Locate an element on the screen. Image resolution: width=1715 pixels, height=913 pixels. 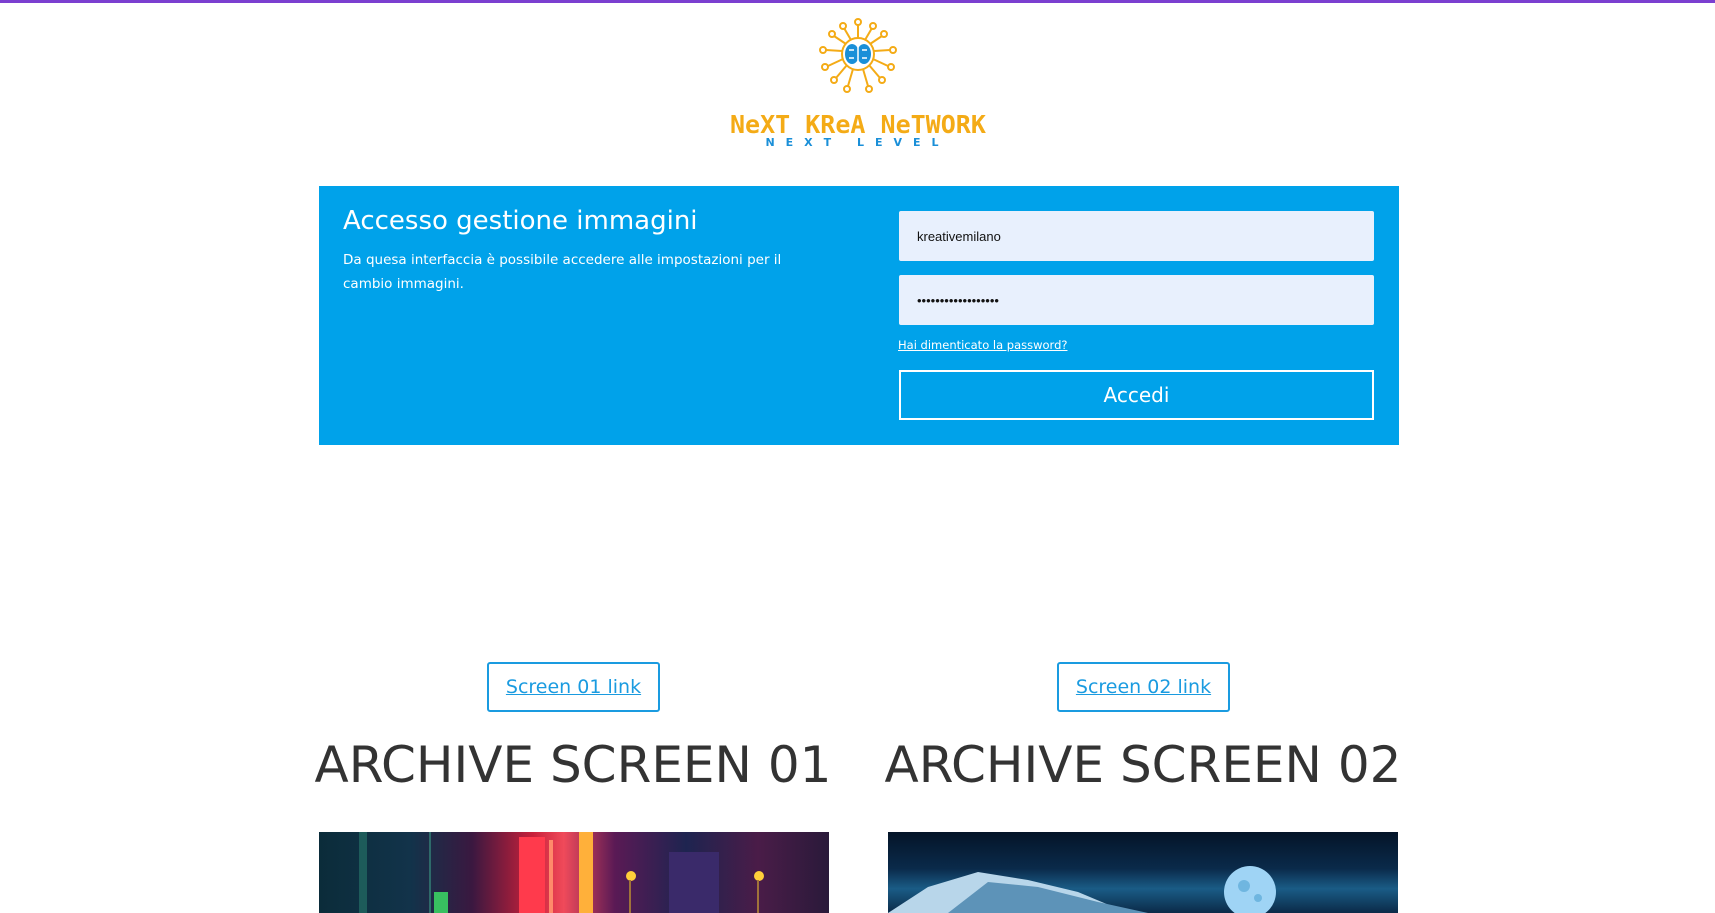
mountain-moon-art is located at coordinates (1082, 889).